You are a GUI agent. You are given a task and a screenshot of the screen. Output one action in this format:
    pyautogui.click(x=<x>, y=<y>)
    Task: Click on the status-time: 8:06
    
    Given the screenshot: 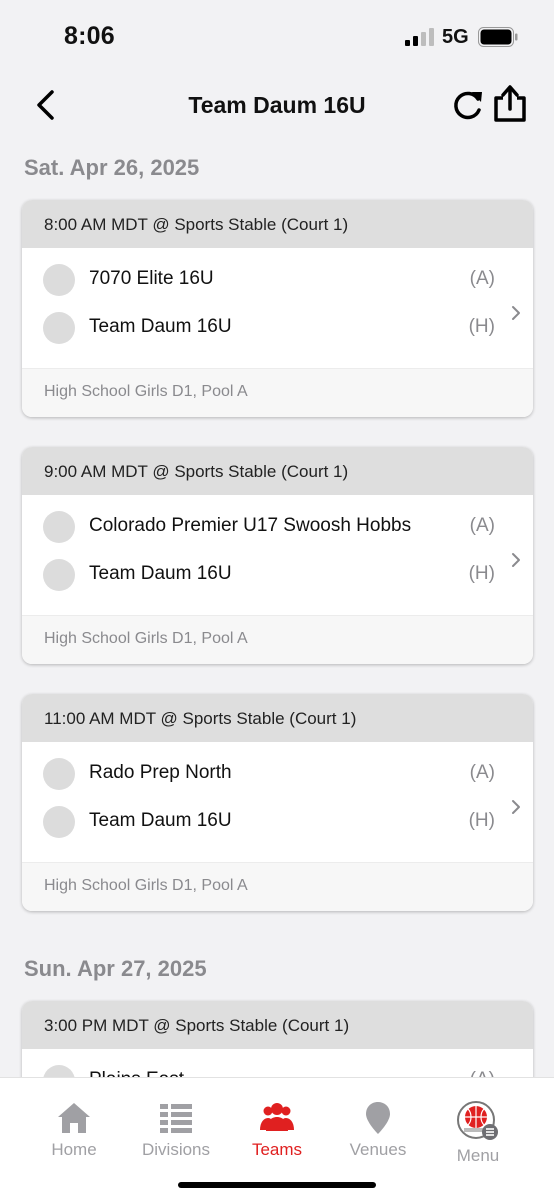 What is the action you would take?
    pyautogui.click(x=89, y=36)
    